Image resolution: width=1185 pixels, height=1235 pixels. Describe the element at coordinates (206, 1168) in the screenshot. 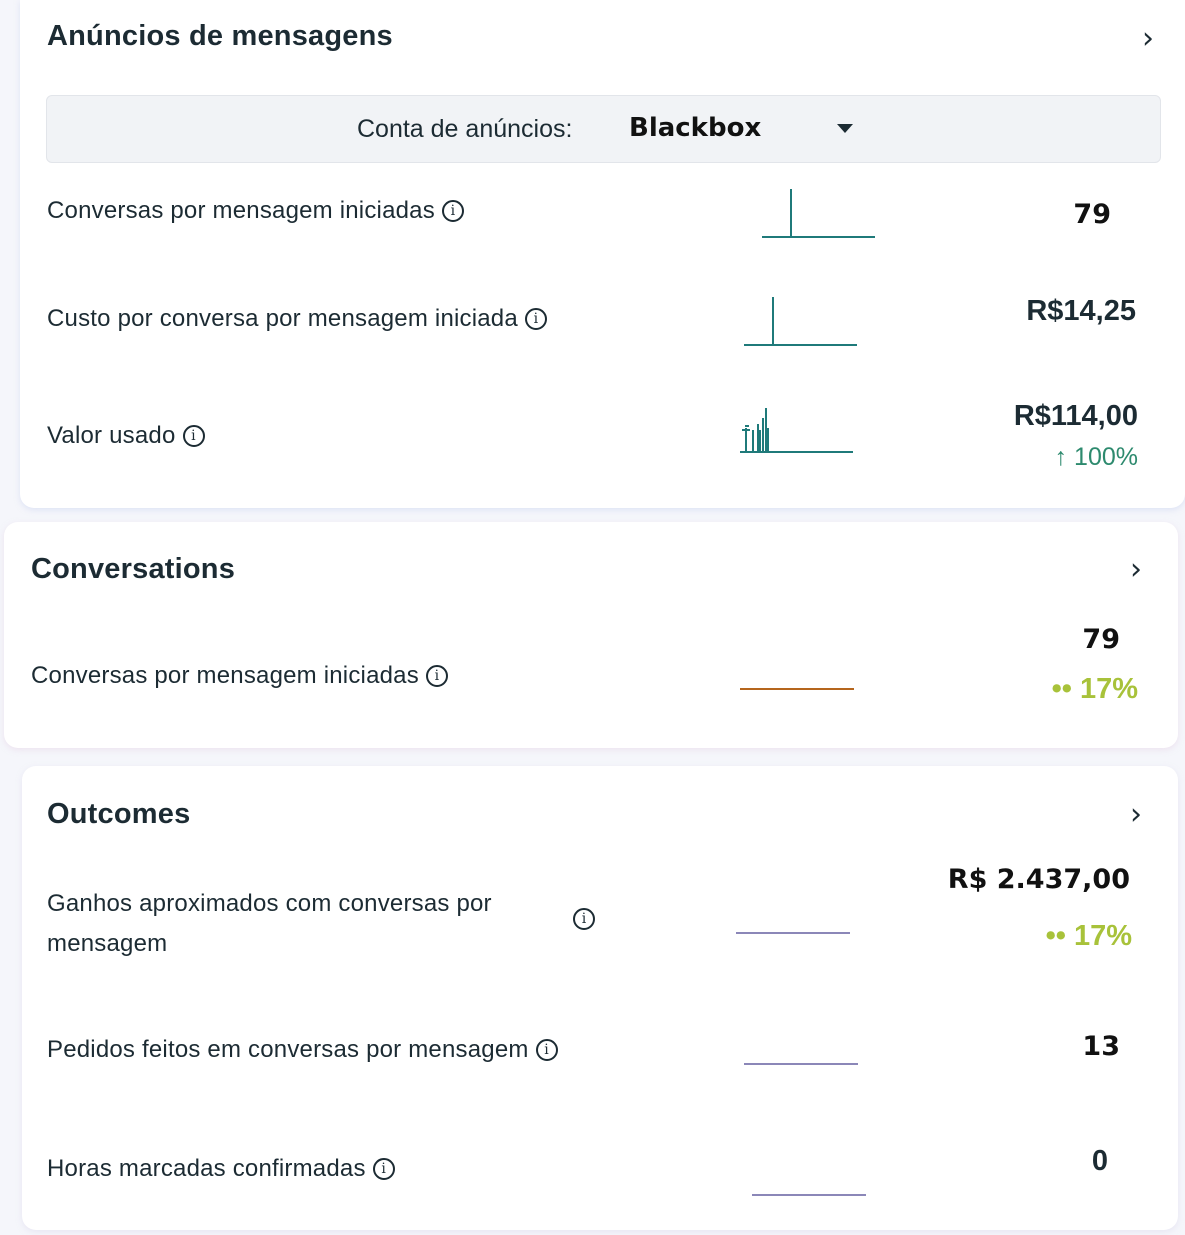

I see `metric-label-confirmed-appointments: Horas marcadas confirmadas` at that location.